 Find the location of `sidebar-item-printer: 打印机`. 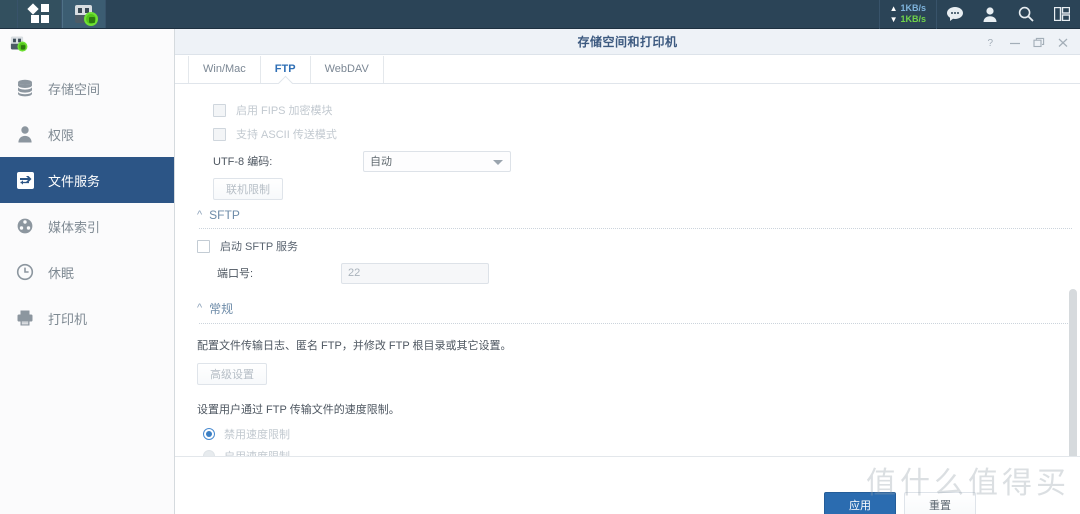

sidebar-item-printer: 打印机 is located at coordinates (87, 318).